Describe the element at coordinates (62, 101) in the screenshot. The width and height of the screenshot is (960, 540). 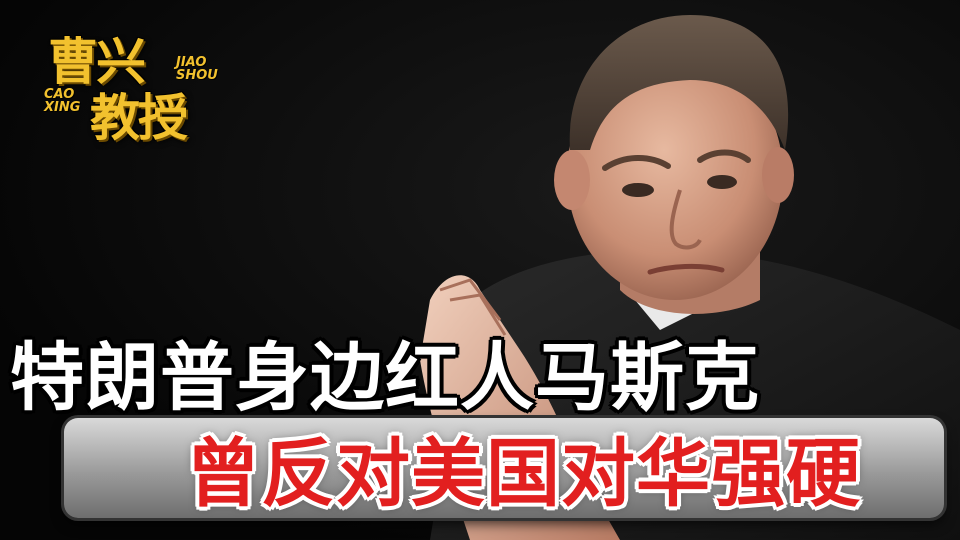
I see `logo-pinyin-left: CAO XING` at that location.